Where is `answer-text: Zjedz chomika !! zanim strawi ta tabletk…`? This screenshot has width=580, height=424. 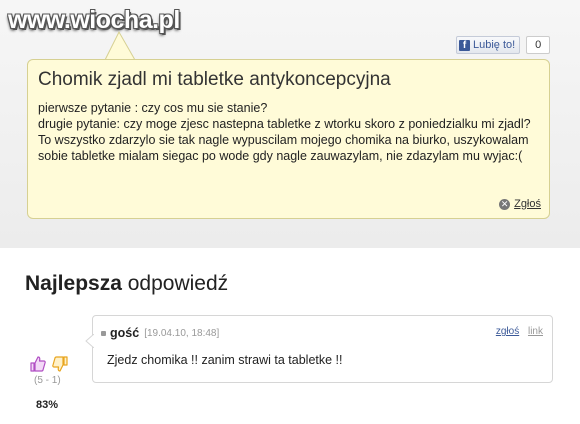 answer-text: Zjedz chomika !! zanim strawi ta tabletk… is located at coordinates (225, 360).